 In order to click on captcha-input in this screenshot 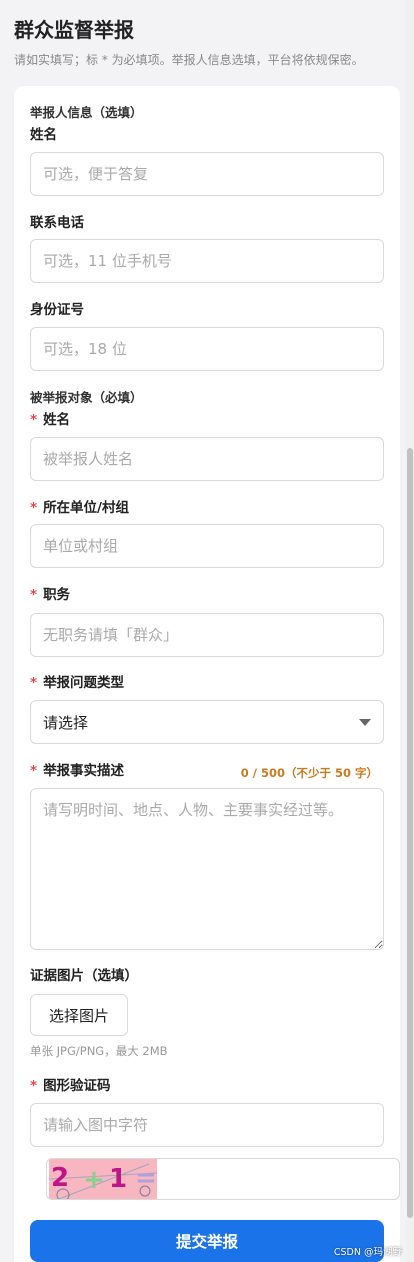, I will do `click(207, 1125)`.